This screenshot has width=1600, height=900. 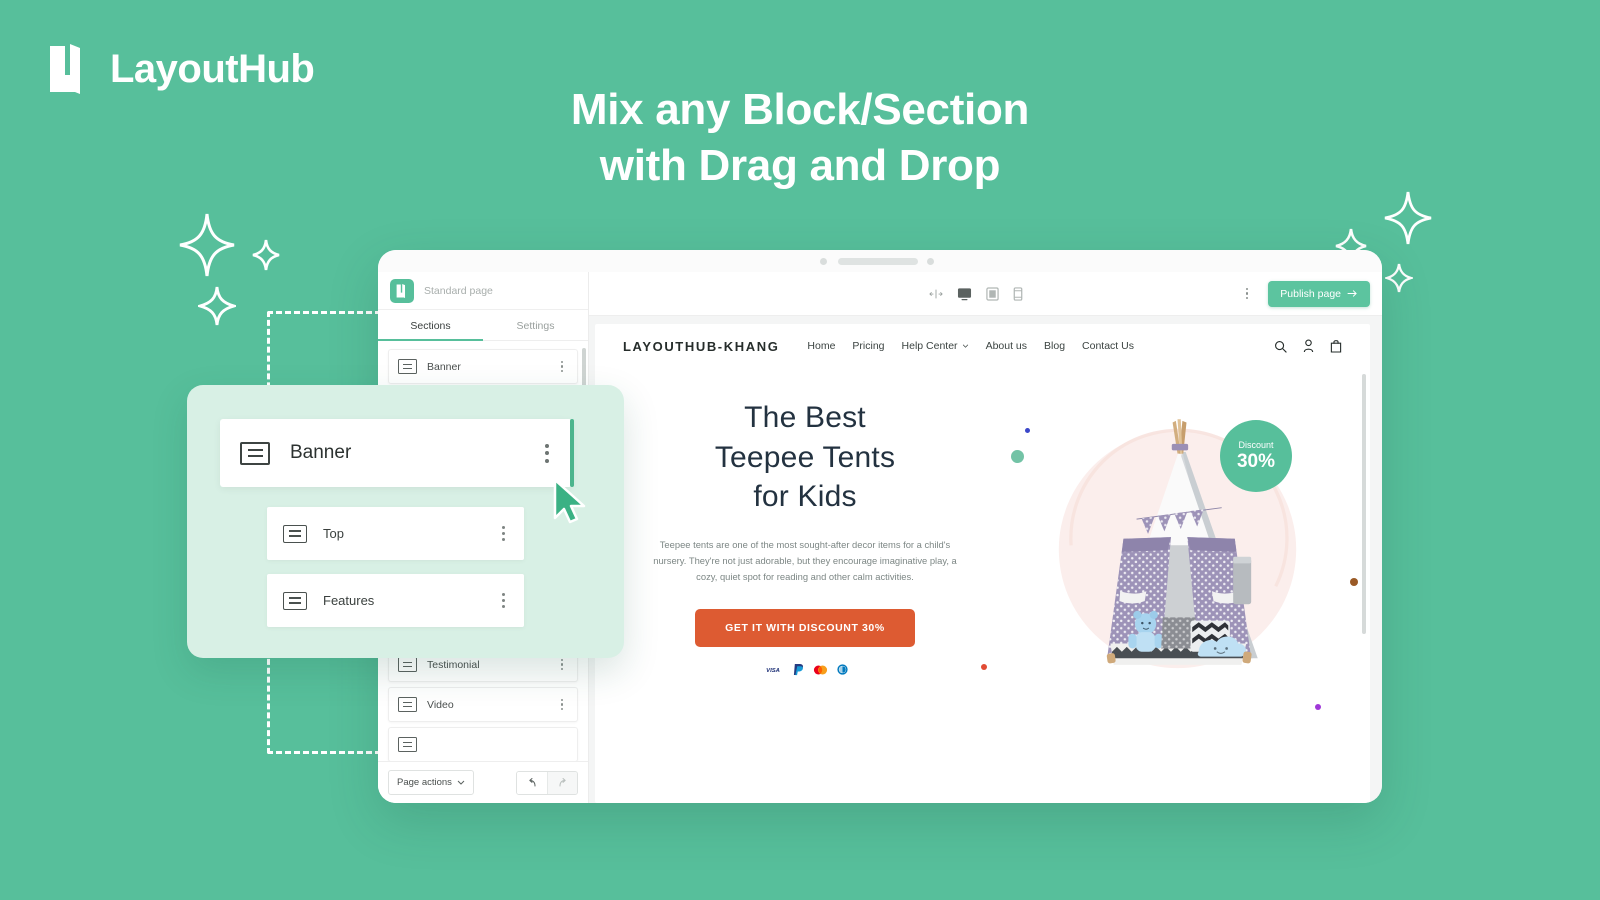 What do you see at coordinates (964, 294) in the screenshot?
I see `desktop-icon` at bounding box center [964, 294].